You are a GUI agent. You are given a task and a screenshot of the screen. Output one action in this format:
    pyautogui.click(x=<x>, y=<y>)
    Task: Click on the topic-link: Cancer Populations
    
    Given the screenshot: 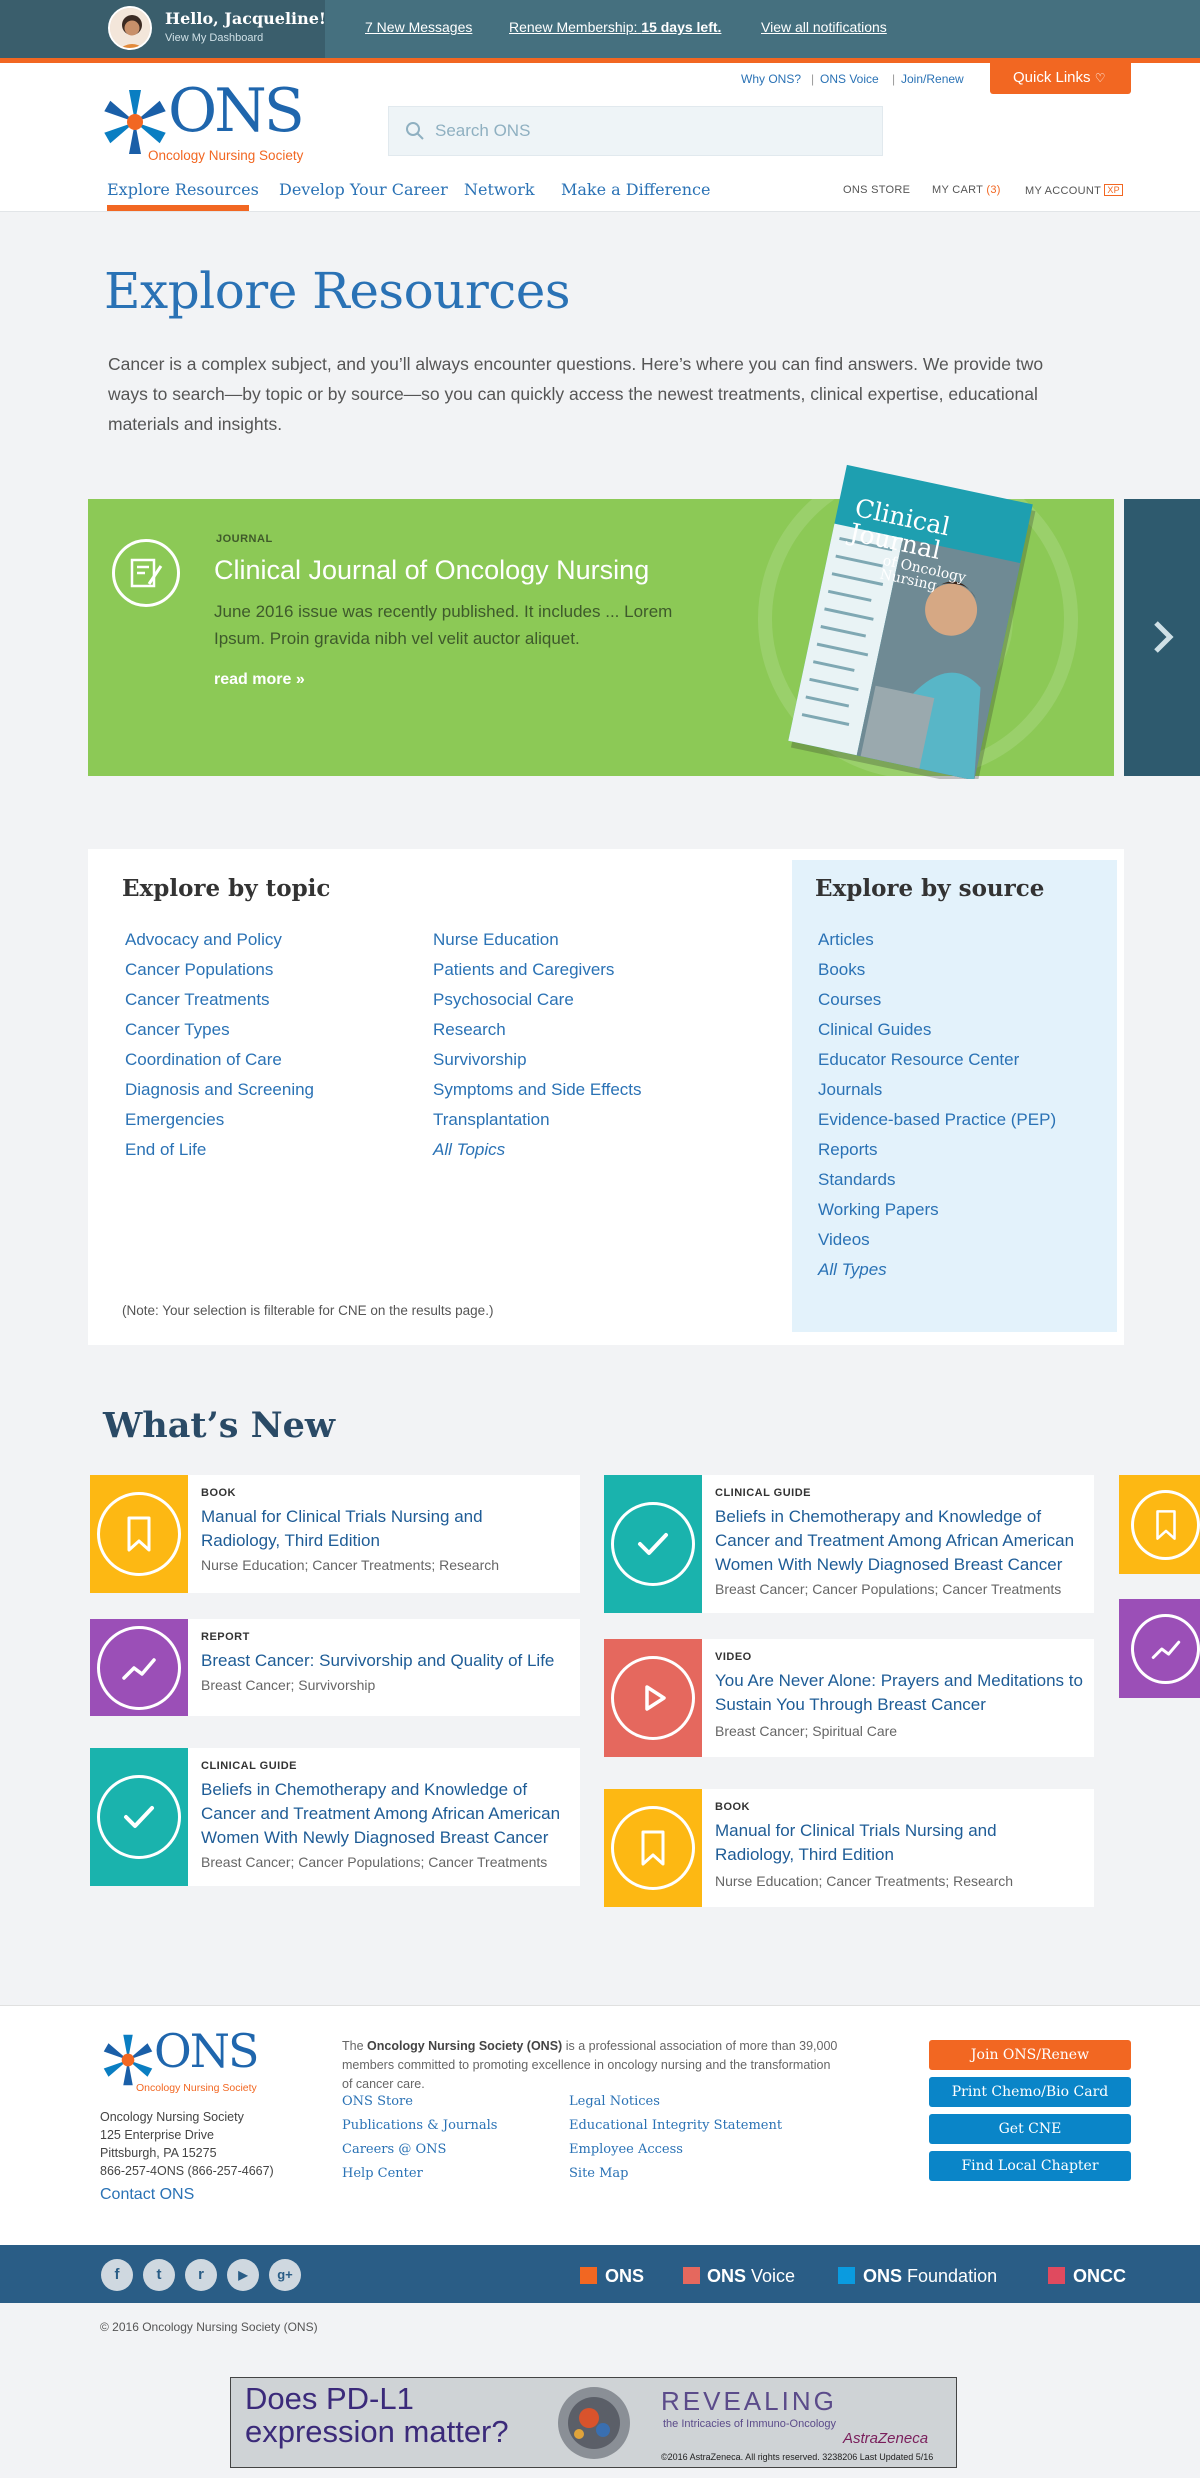 What is the action you would take?
    pyautogui.click(x=199, y=970)
    